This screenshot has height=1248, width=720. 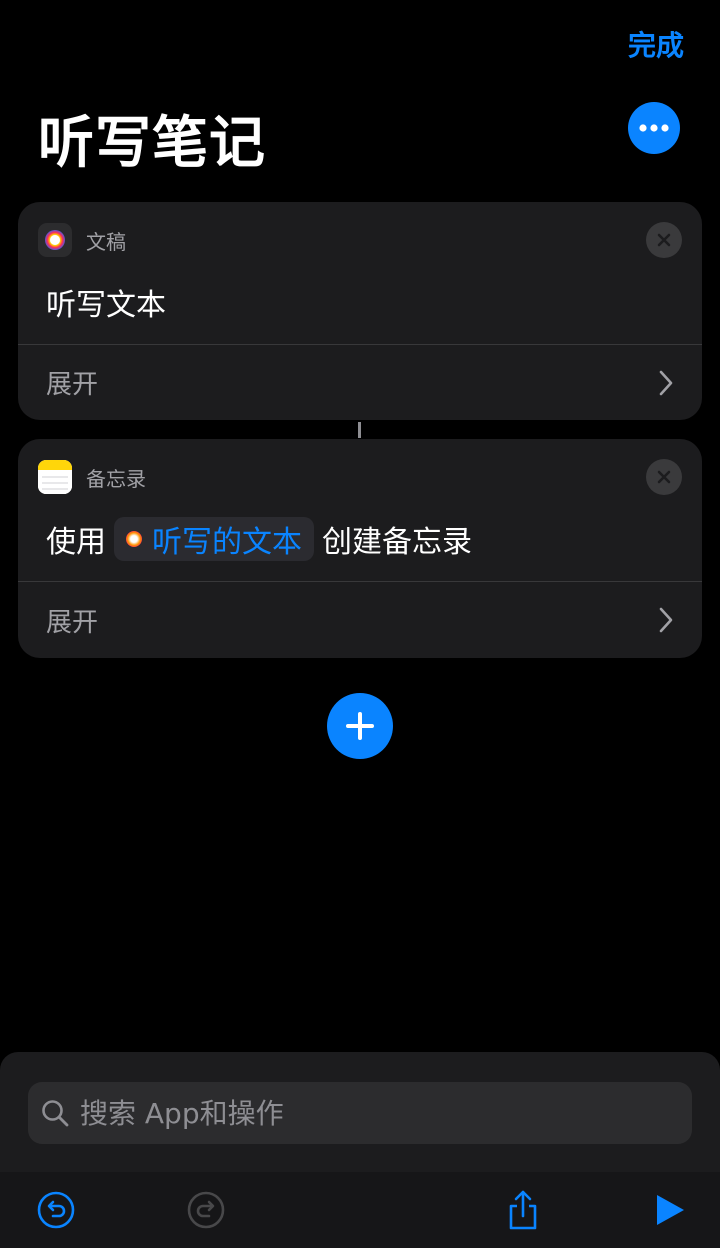 I want to click on redo-icon, so click(x=206, y=1210).